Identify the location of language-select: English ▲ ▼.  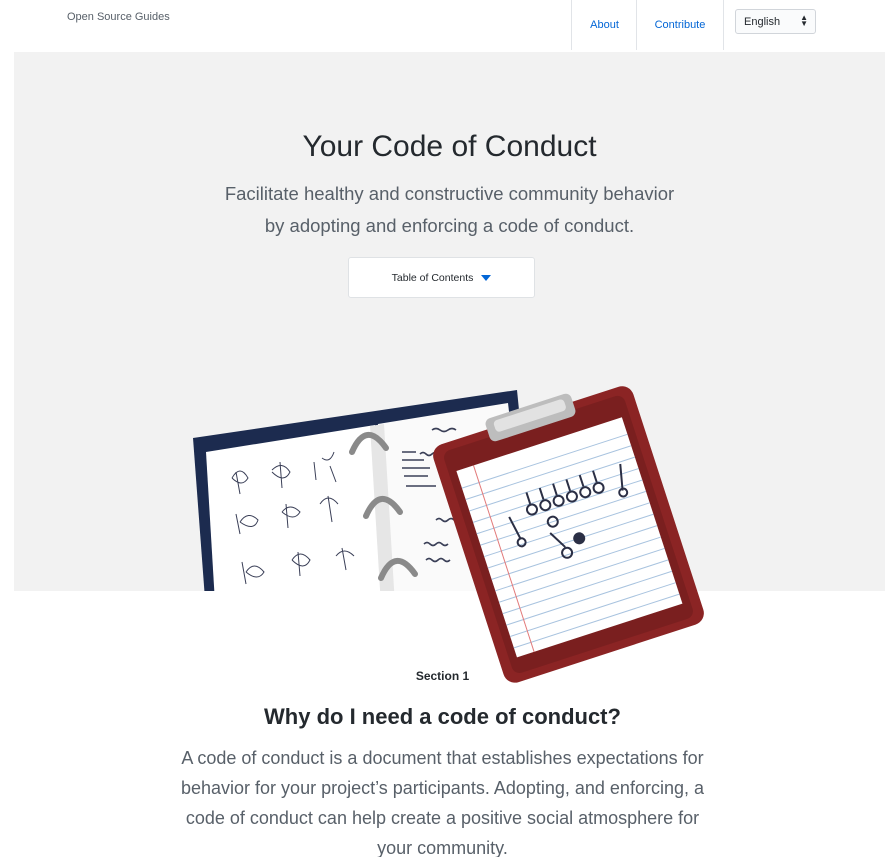
(775, 21).